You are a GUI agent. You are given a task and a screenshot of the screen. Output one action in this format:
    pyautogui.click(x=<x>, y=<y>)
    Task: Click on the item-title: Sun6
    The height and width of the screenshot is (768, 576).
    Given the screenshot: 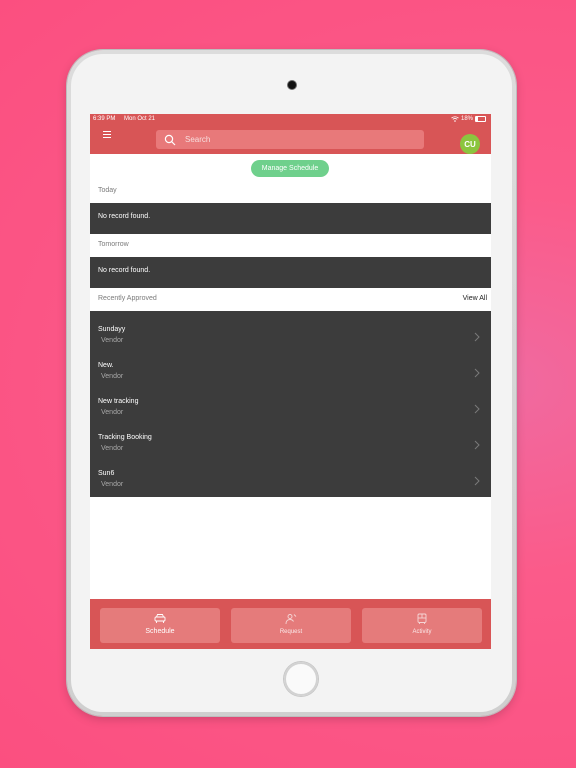 What is the action you would take?
    pyautogui.click(x=106, y=473)
    